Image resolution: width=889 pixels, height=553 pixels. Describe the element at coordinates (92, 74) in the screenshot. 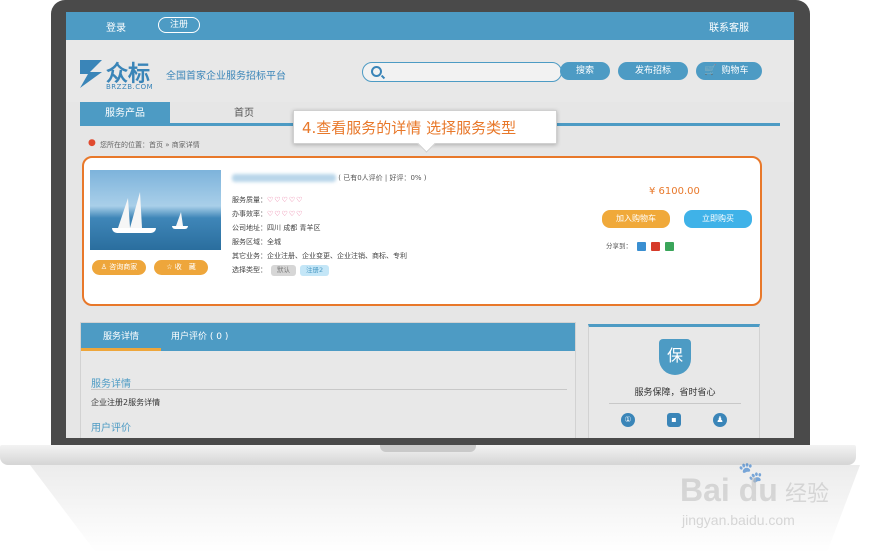

I see `logo-icon` at that location.